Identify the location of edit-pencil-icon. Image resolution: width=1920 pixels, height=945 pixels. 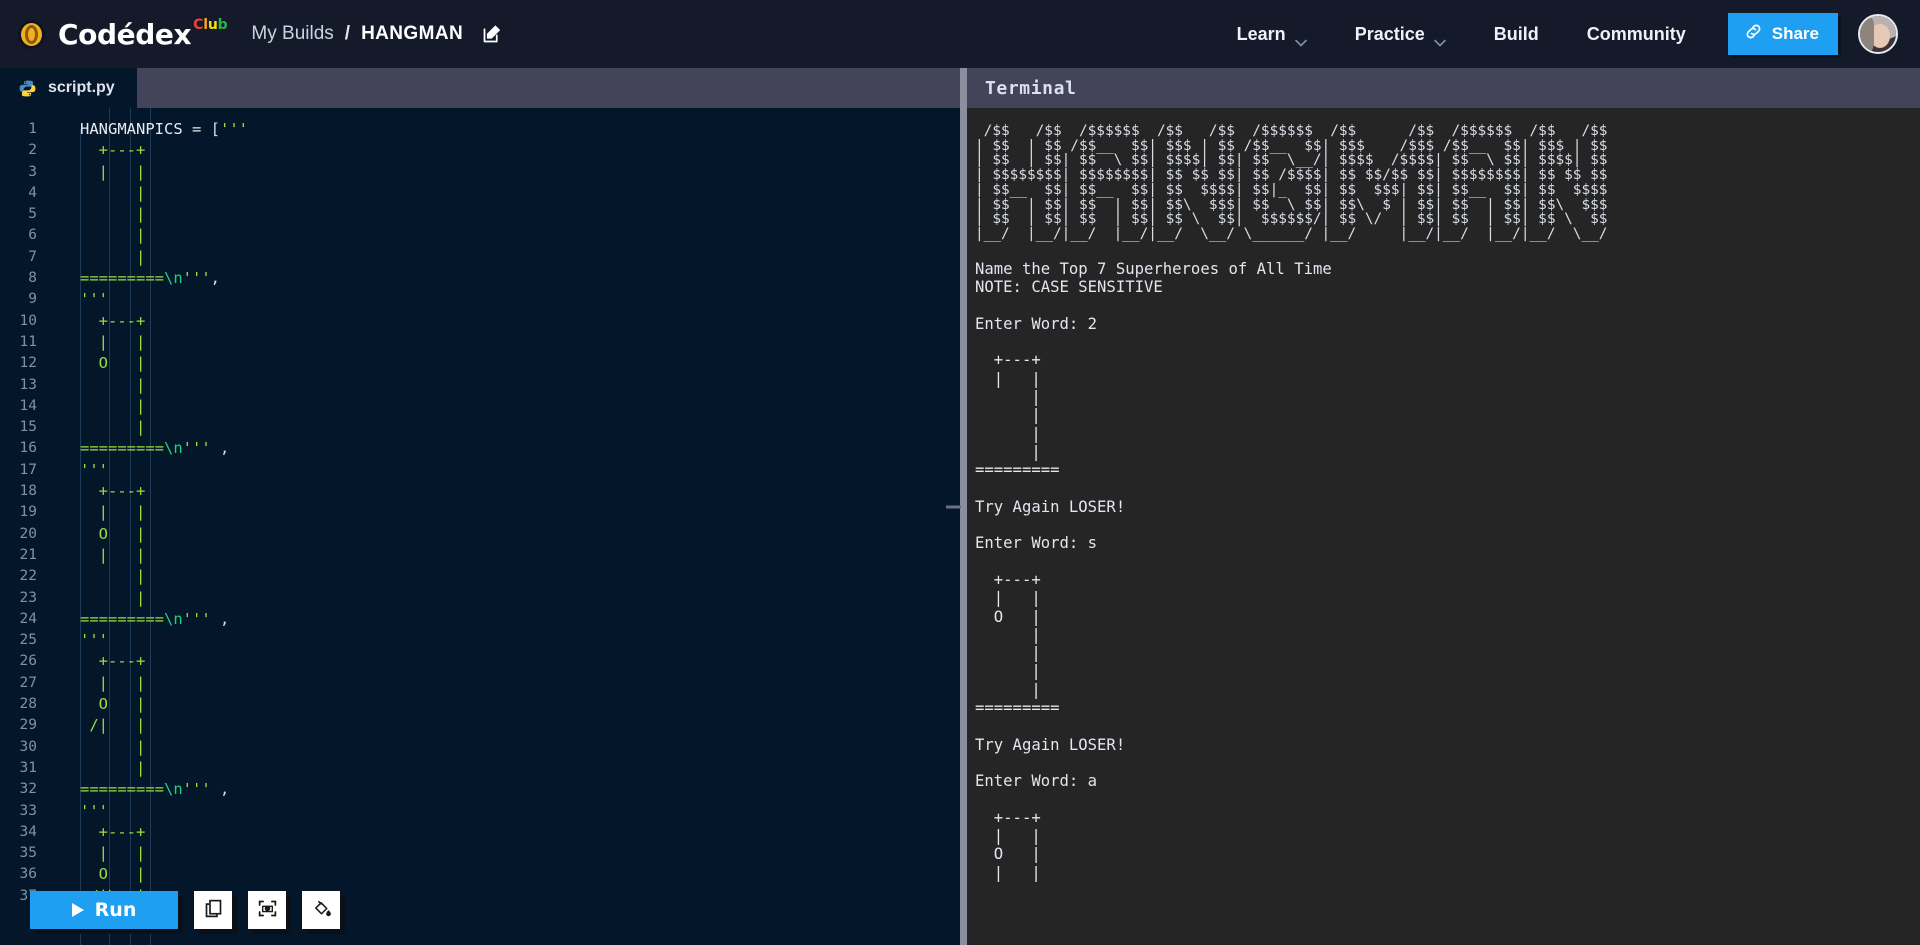
(491, 34).